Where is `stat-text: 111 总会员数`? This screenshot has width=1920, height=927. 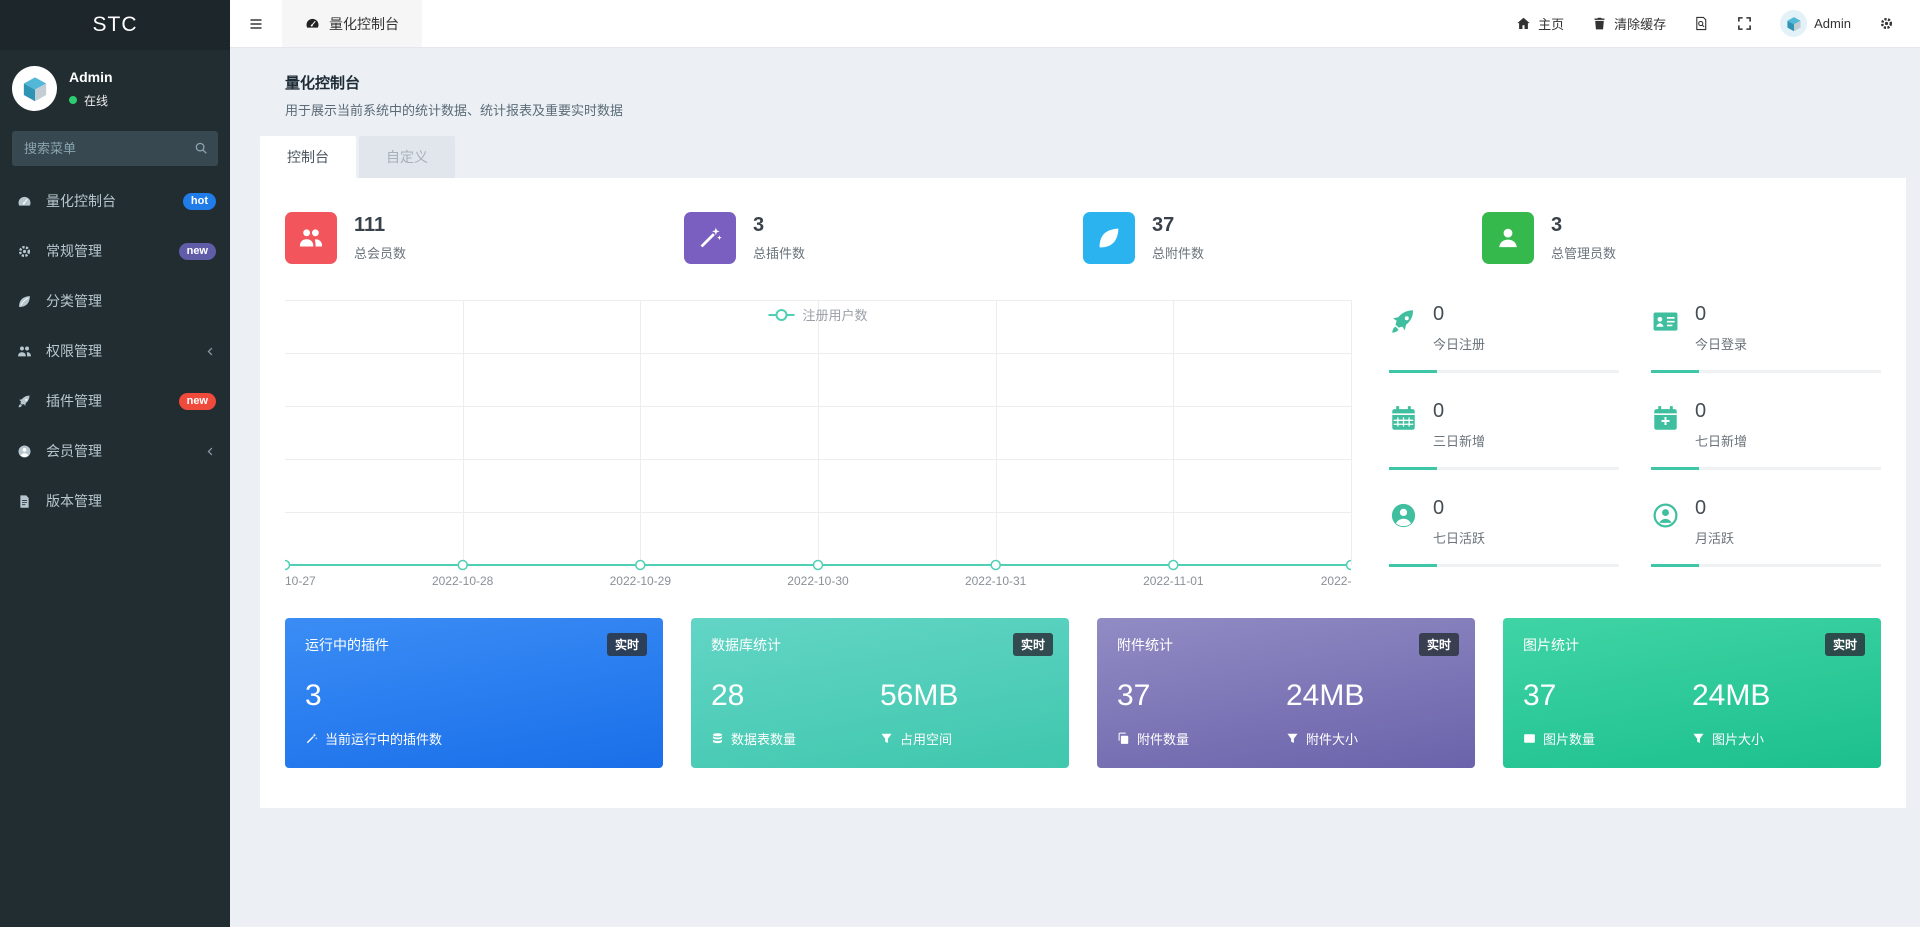 stat-text: 111 总会员数 is located at coordinates (380, 238).